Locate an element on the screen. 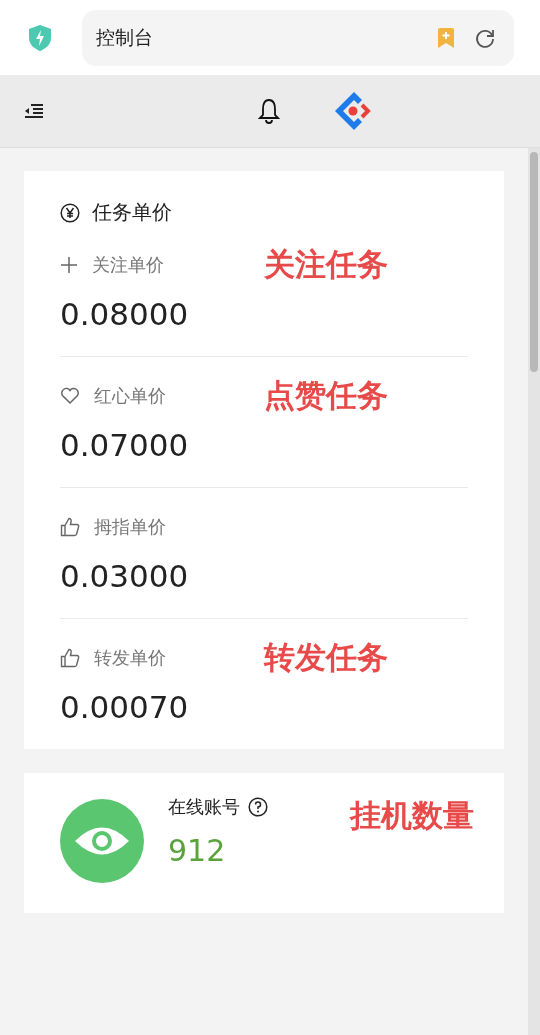 The width and height of the screenshot is (540, 1035). price-value: 0.07000 is located at coordinates (125, 445).